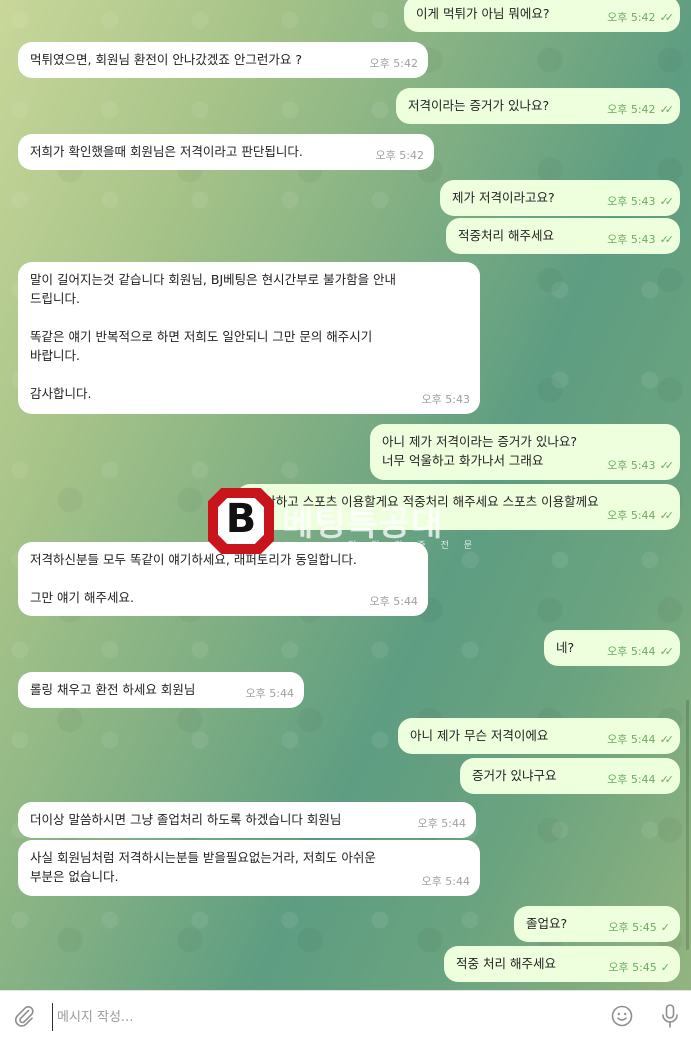 The height and width of the screenshot is (1040, 691). What do you see at coordinates (315, 1017) in the screenshot?
I see `message-input` at bounding box center [315, 1017].